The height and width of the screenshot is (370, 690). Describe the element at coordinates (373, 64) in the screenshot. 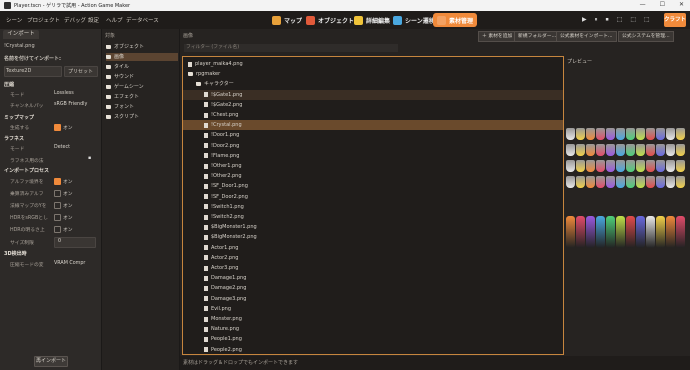

I see `tree-file-row: player_maika4.png` at that location.